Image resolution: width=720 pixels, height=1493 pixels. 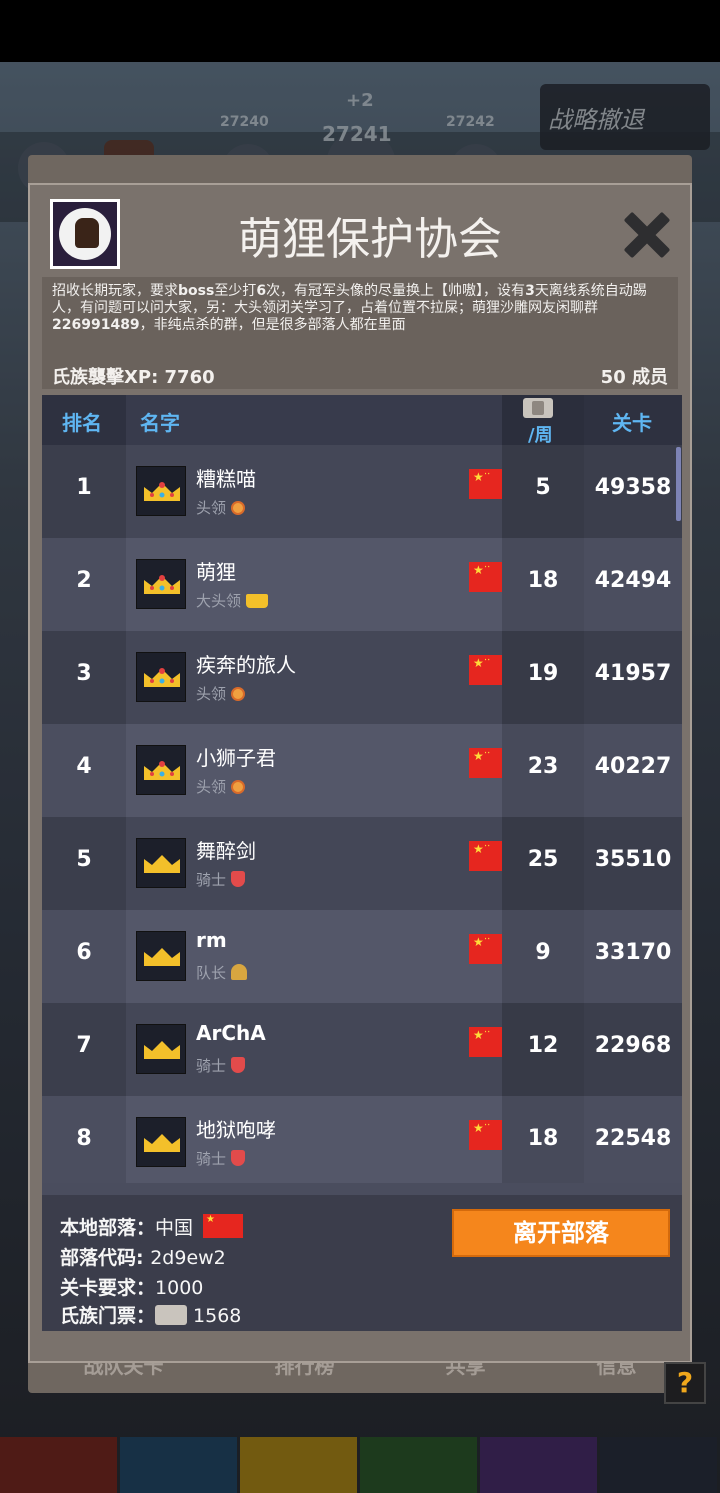 What do you see at coordinates (179, 1288) in the screenshot?
I see `requirement-value: 1000` at bounding box center [179, 1288].